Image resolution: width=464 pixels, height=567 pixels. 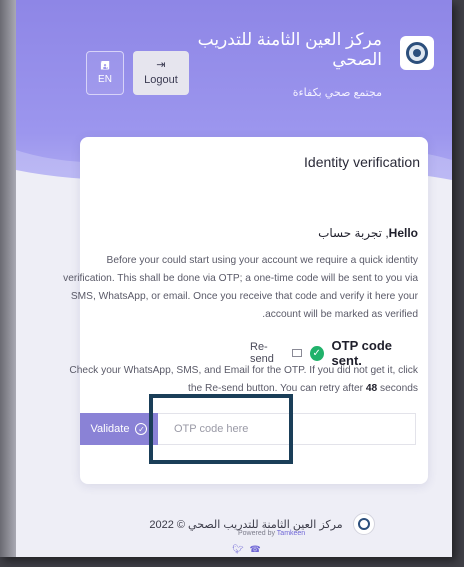 What do you see at coordinates (289, 49) in the screenshot?
I see `org-name: مركز العين الثامنة للتدريب الصحي` at bounding box center [289, 49].